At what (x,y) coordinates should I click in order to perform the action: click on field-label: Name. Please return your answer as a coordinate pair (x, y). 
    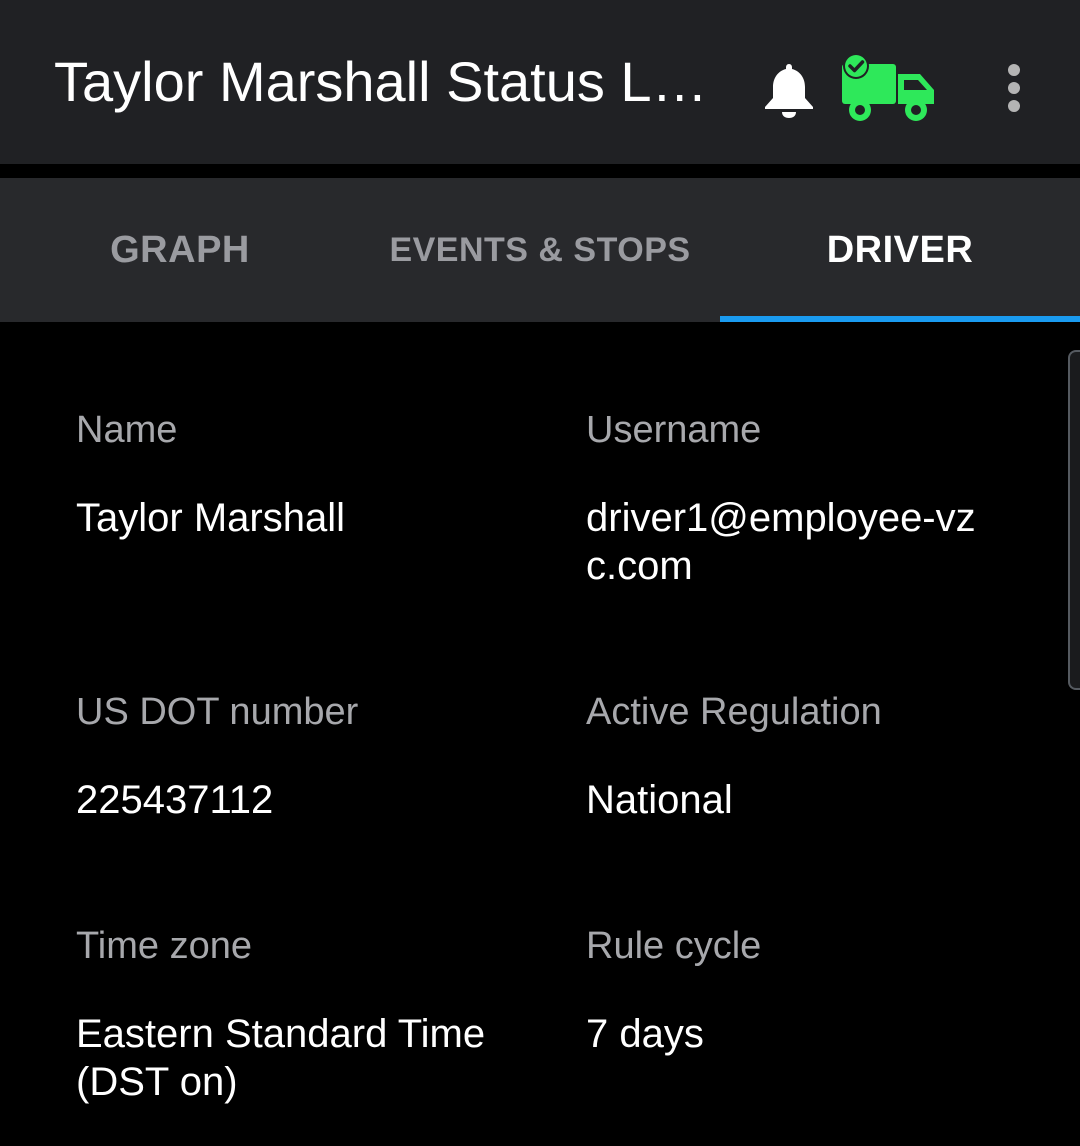
    Looking at the image, I should click on (127, 430).